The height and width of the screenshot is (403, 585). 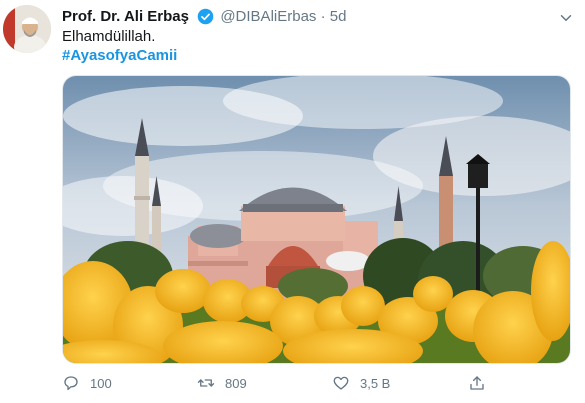 I want to click on like-count: 3,5 B, so click(x=375, y=383).